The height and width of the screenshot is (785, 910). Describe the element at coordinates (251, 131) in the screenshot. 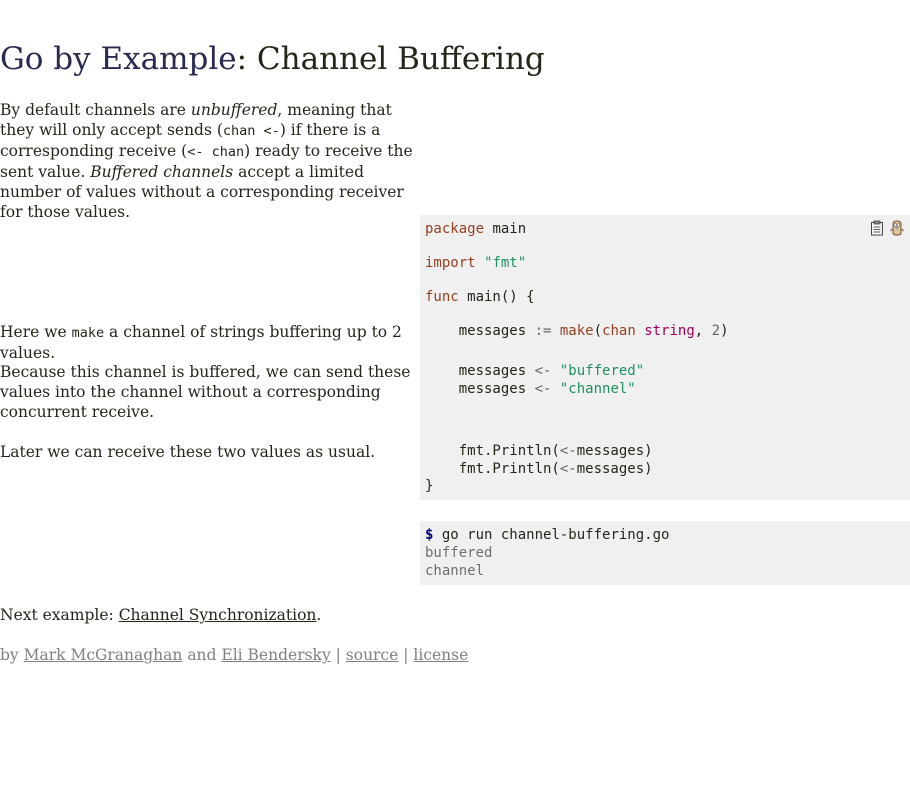

I see `intro-code-send: chan <-` at that location.